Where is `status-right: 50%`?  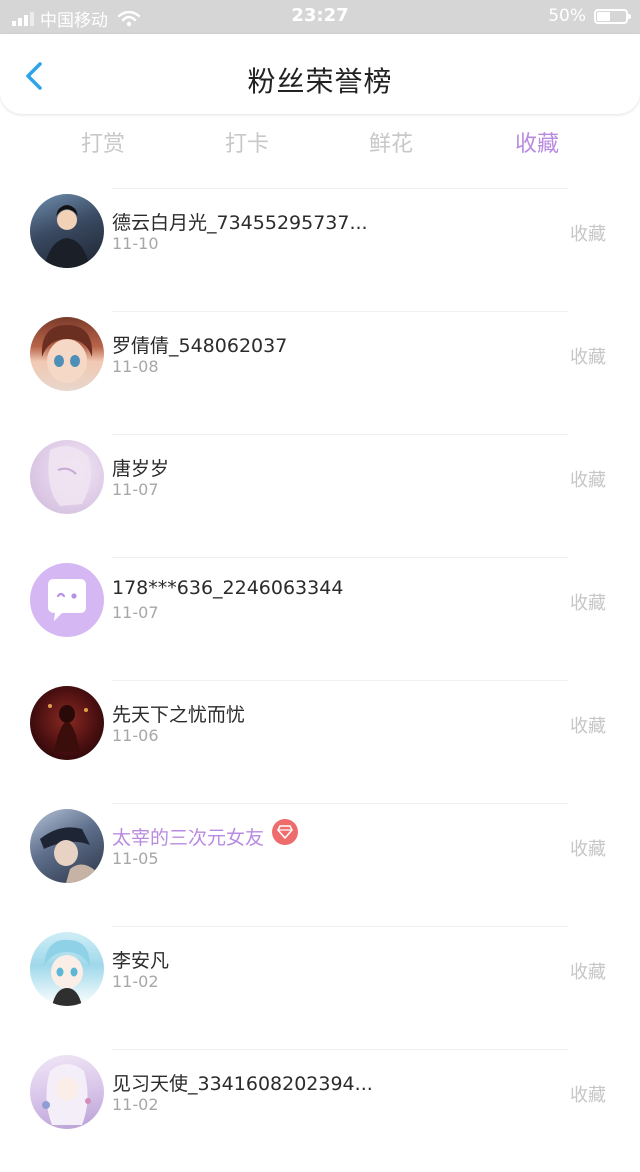
status-right: 50% is located at coordinates (589, 16).